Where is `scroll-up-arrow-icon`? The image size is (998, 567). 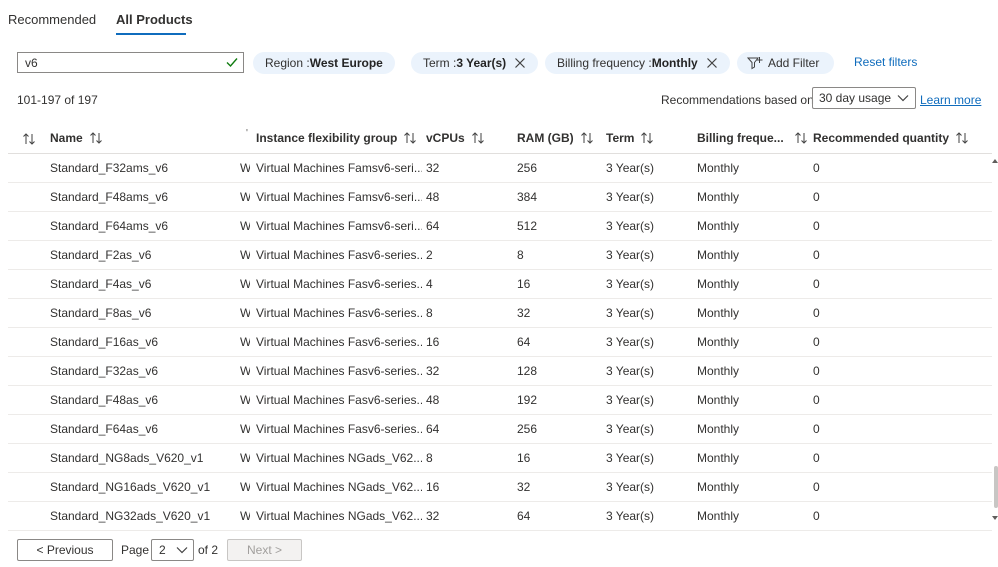
scroll-up-arrow-icon is located at coordinates (994, 161).